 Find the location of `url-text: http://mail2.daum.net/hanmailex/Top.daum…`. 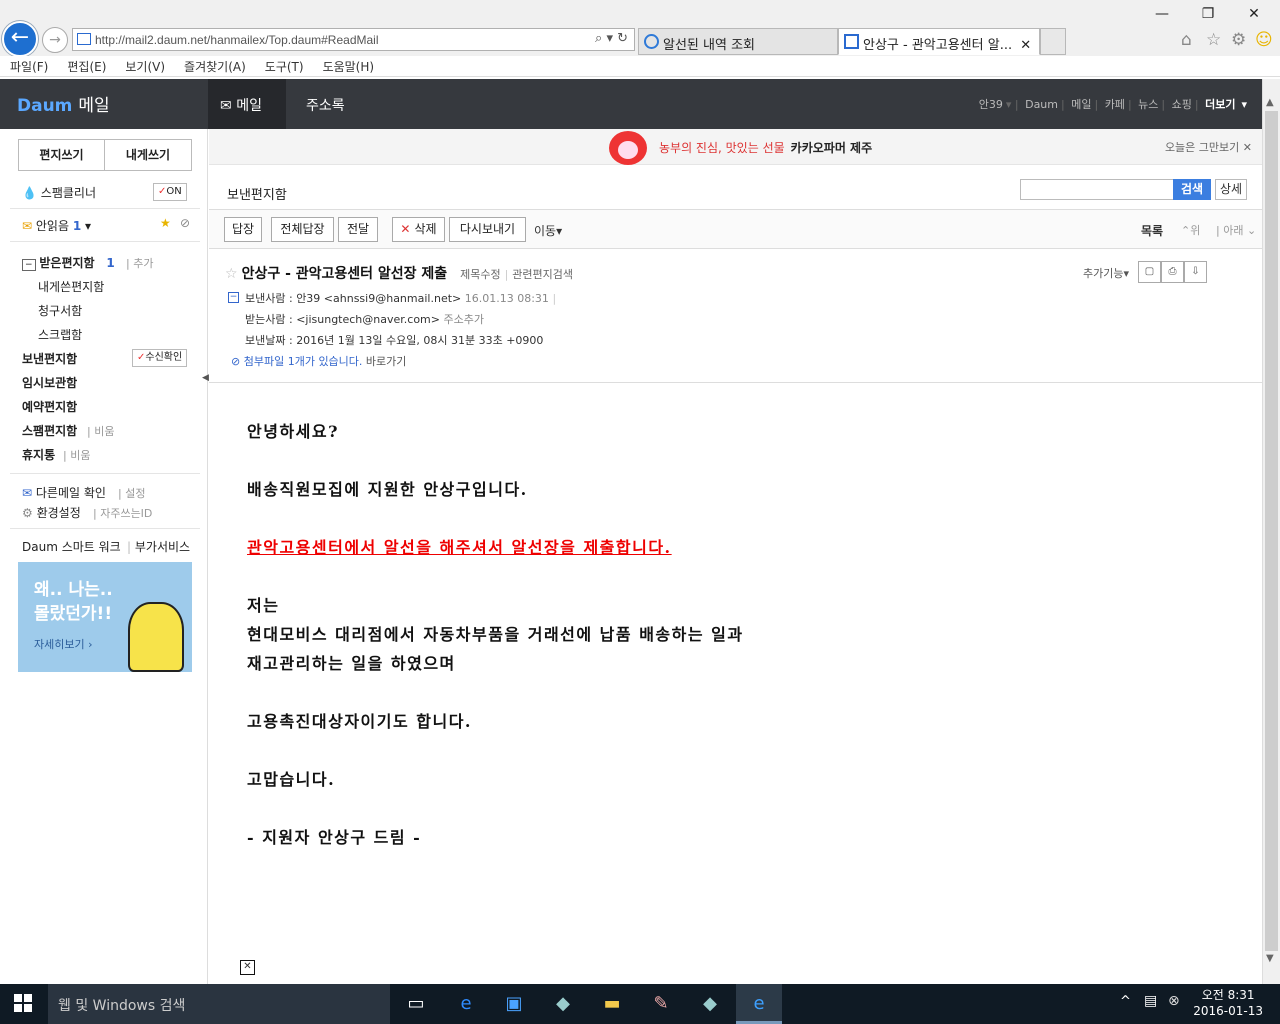

url-text: http://mail2.daum.net/hanmailex/Top.daum… is located at coordinates (237, 40).